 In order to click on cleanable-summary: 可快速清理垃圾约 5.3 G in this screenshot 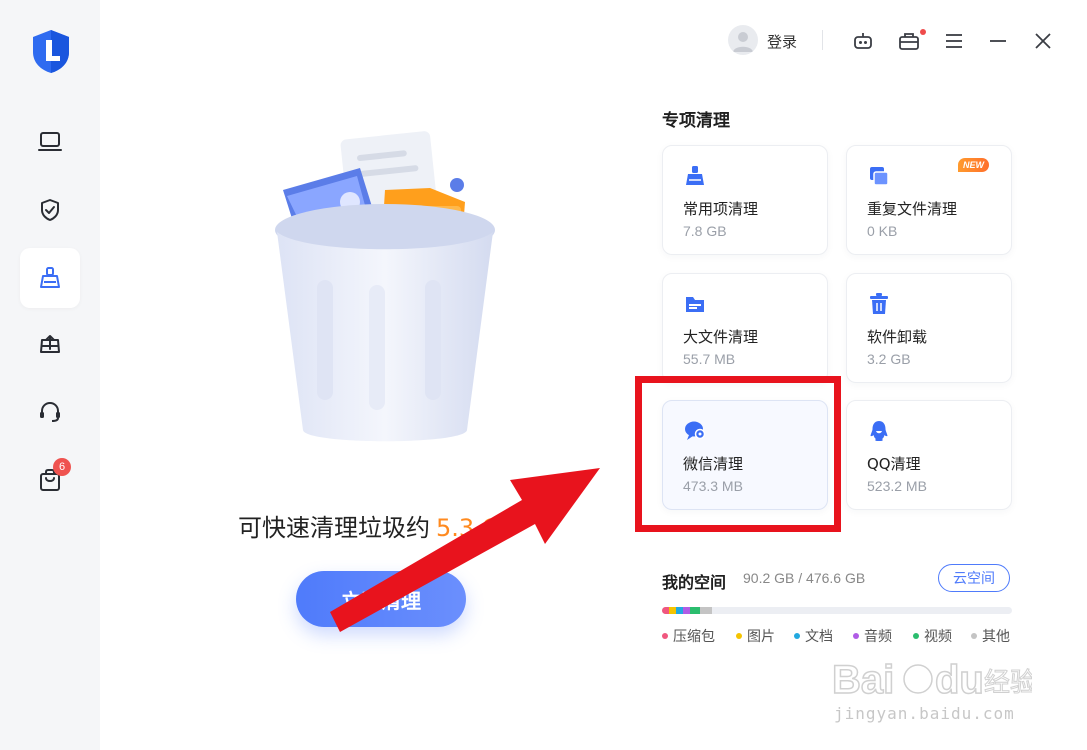, I will do `click(369, 525)`.